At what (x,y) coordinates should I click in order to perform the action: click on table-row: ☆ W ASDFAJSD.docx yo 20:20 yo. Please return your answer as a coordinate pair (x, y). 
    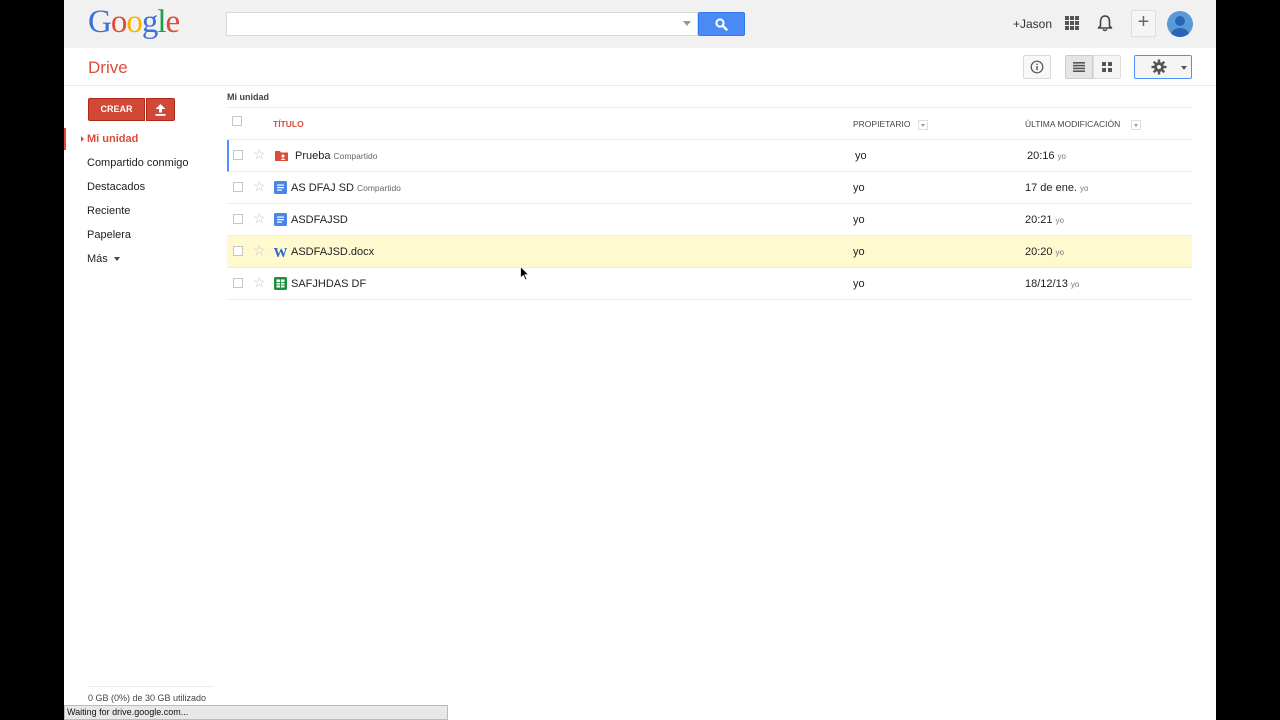
    Looking at the image, I should click on (709, 252).